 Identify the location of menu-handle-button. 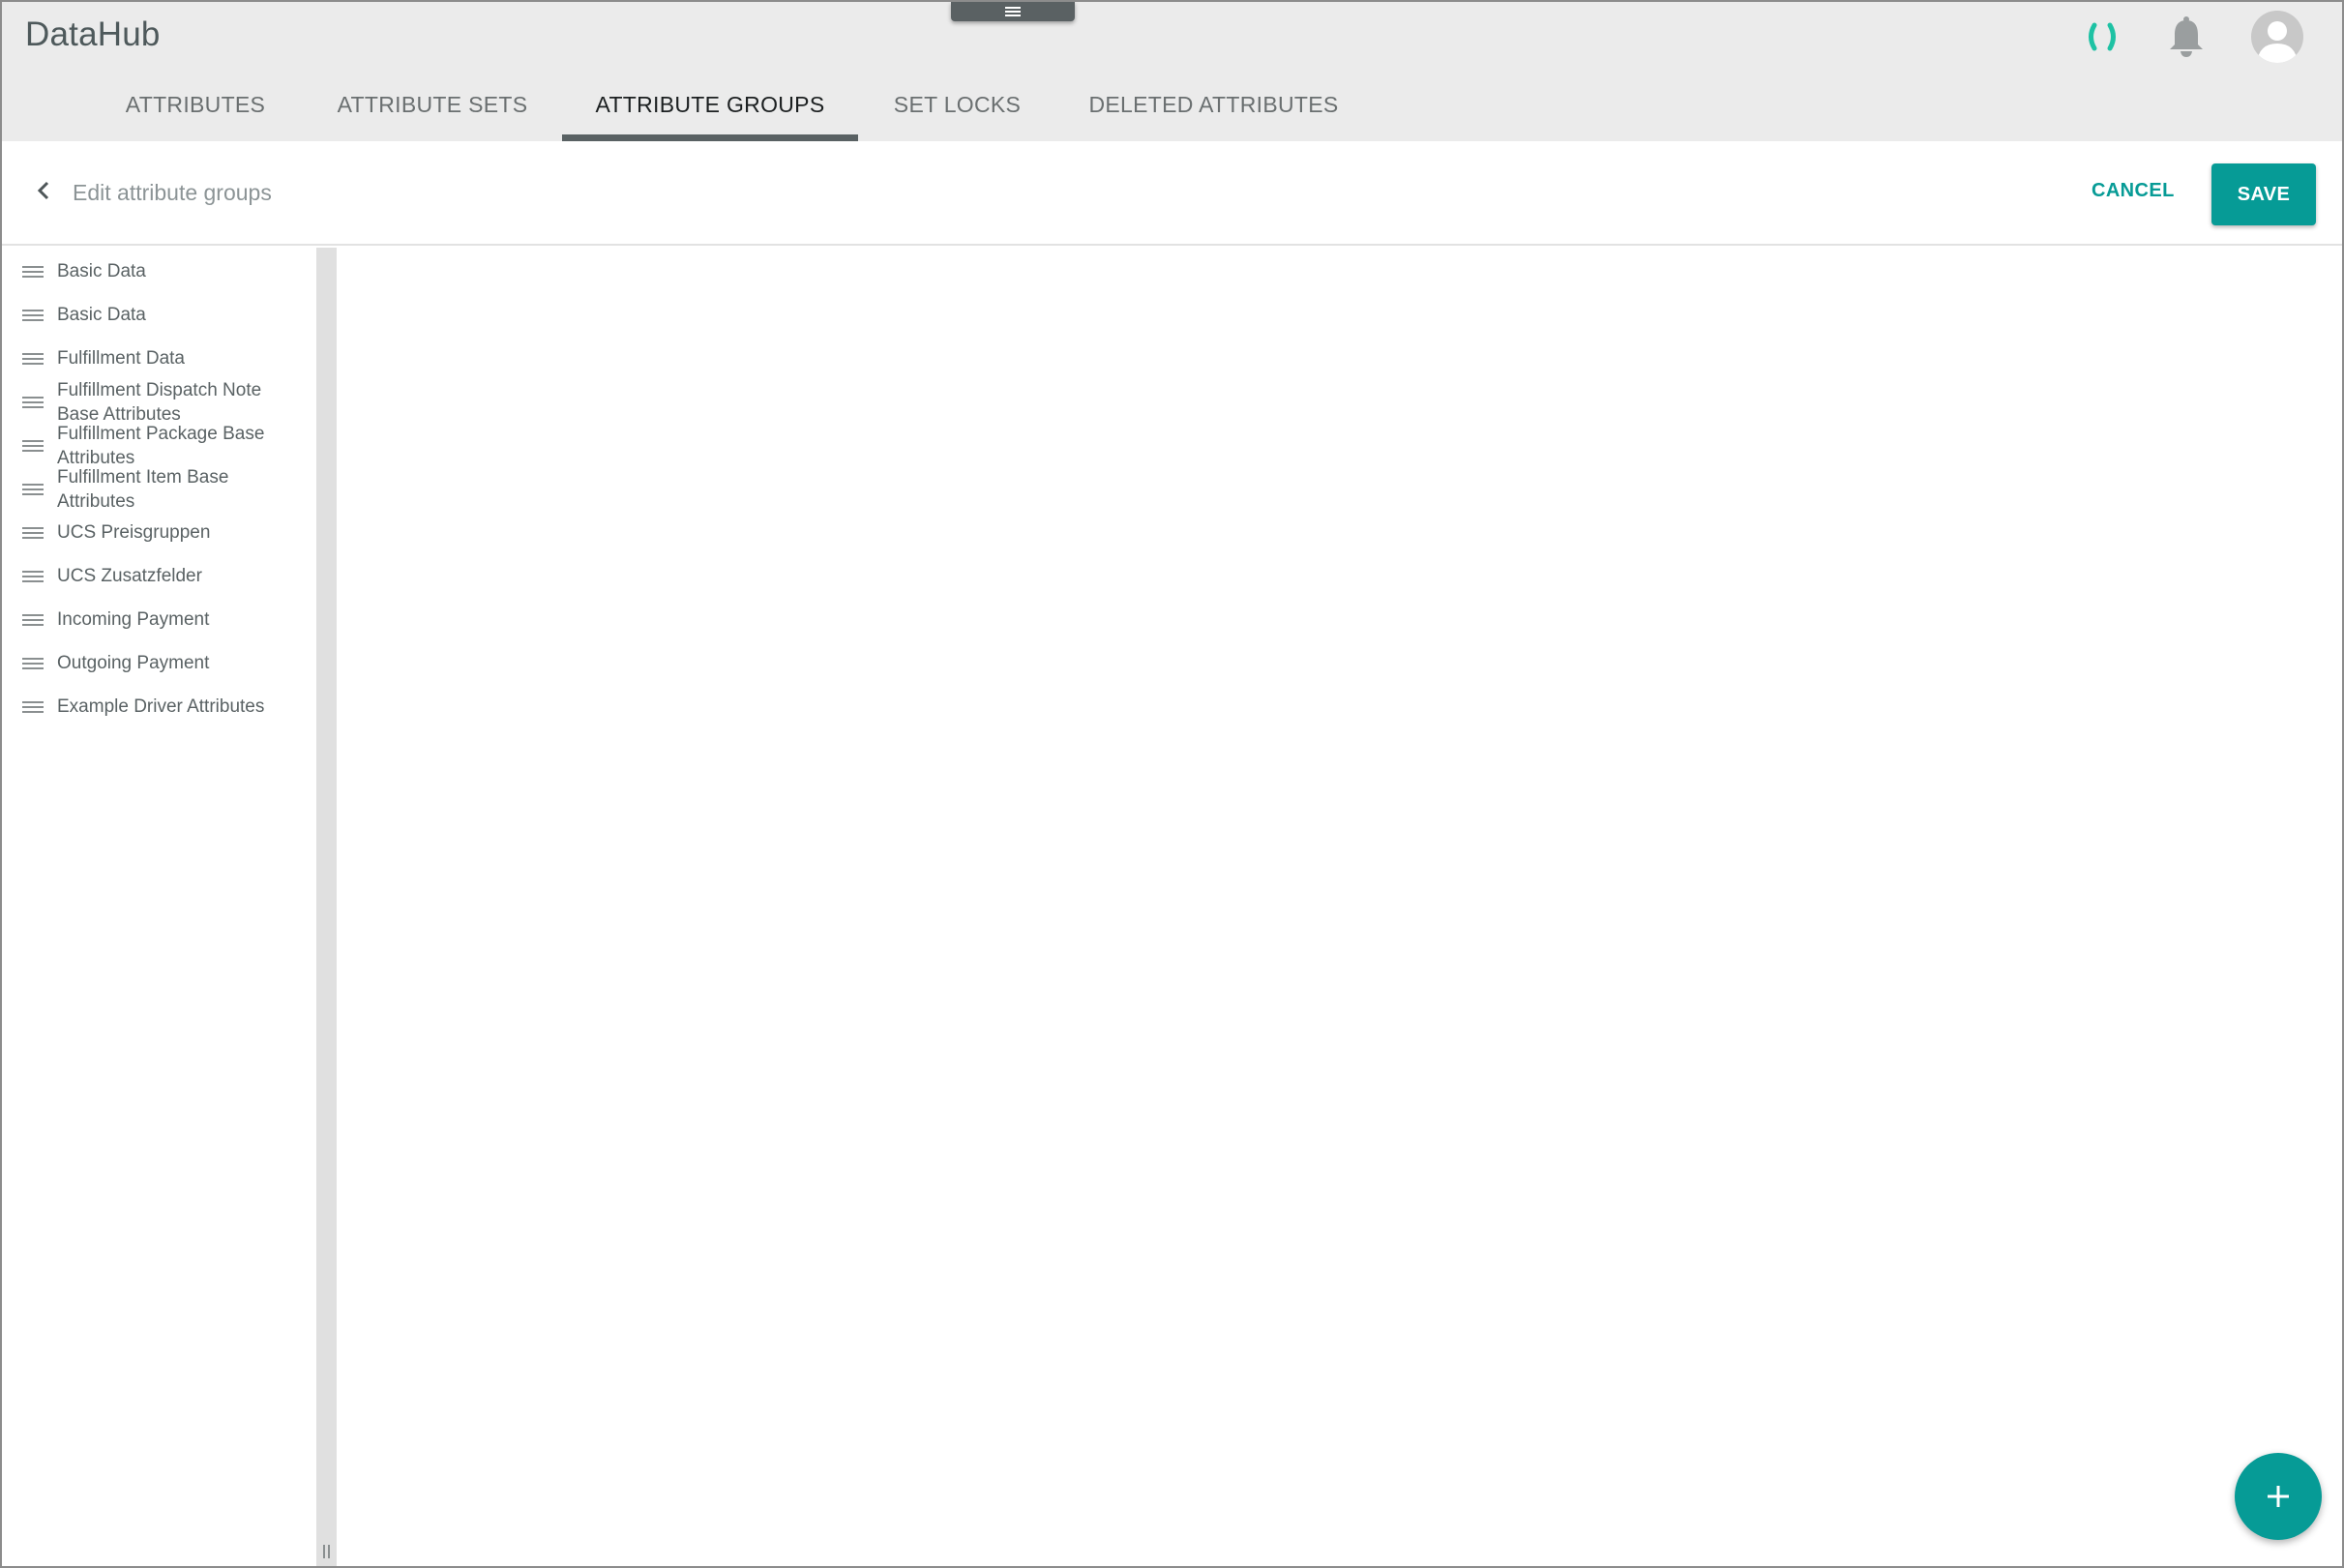
(1013, 11).